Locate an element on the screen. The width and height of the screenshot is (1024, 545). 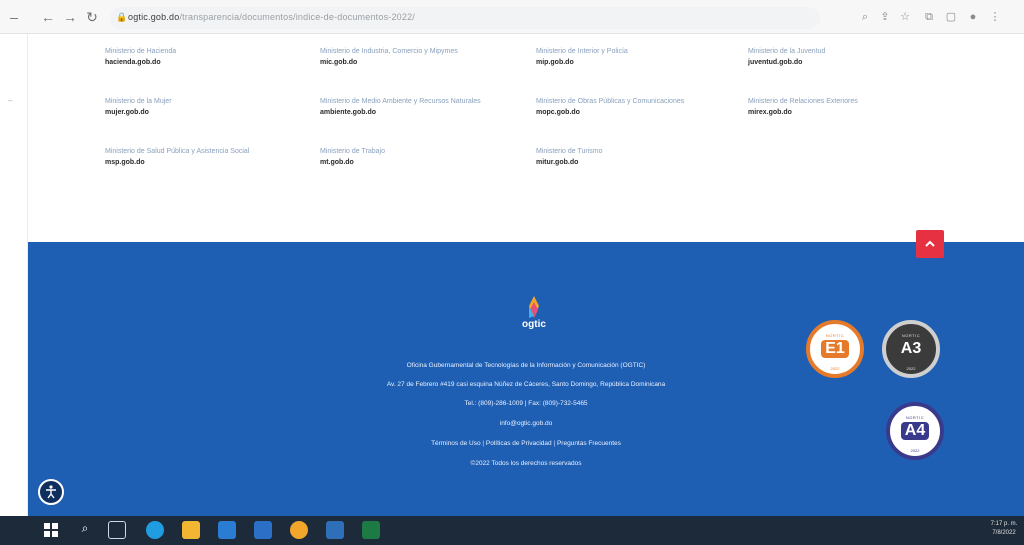
nortic-badge-e1: NORTIC E1 2022 is located at coordinates (835, 349).